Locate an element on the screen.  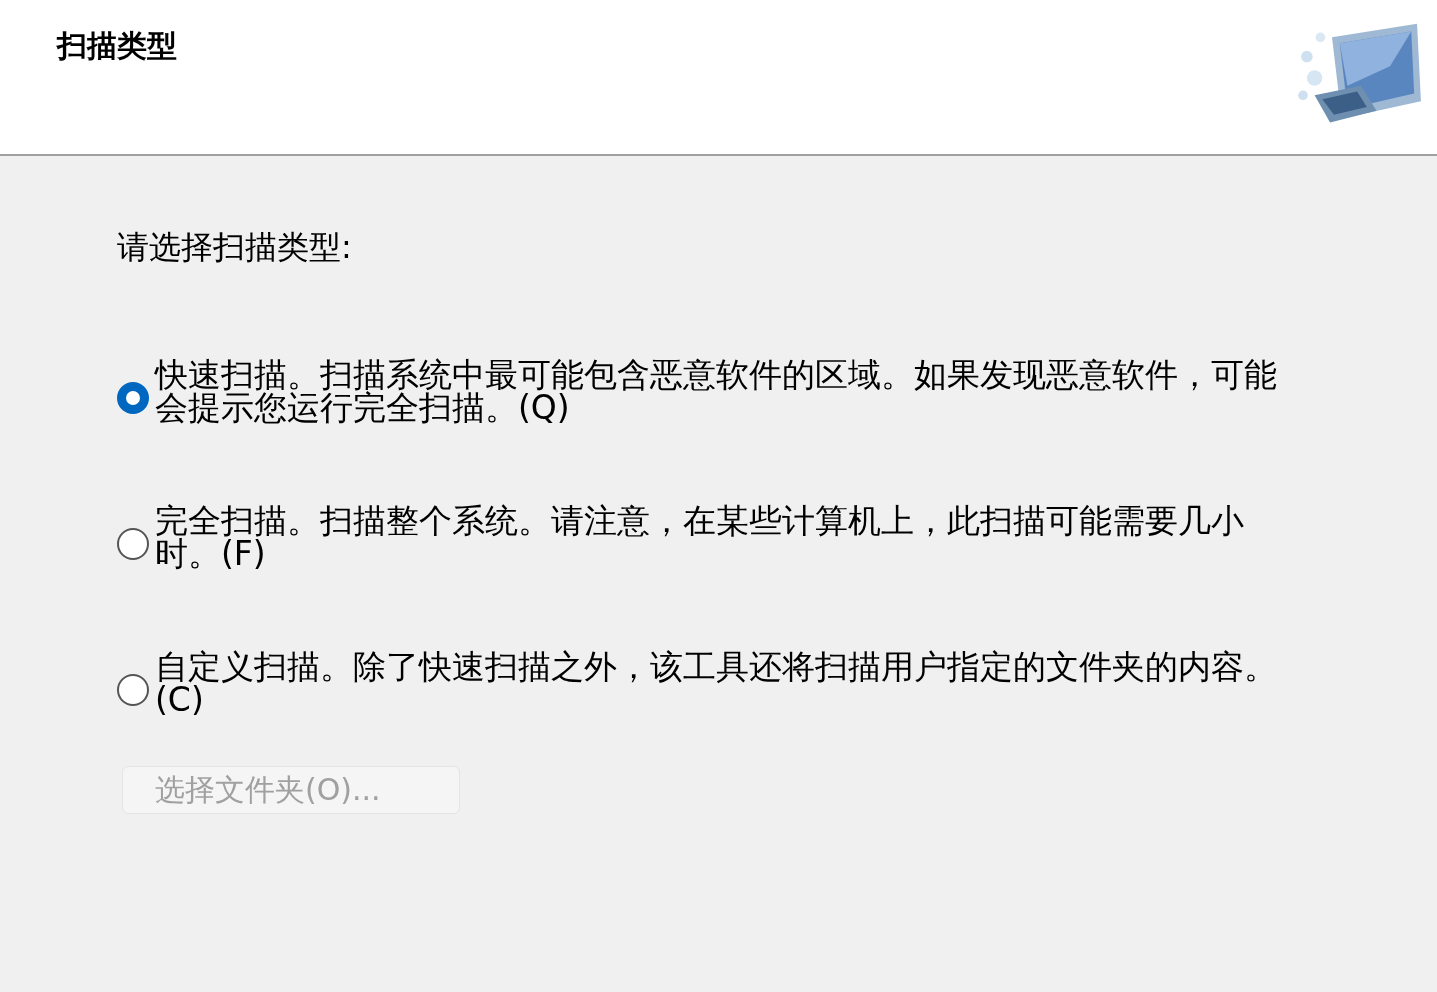
scan-option: 完全扫描。扫描整个系统。请注意，在某些计算机上，此扫描可能需要几小时。(F) is located at coordinates (706, 537).